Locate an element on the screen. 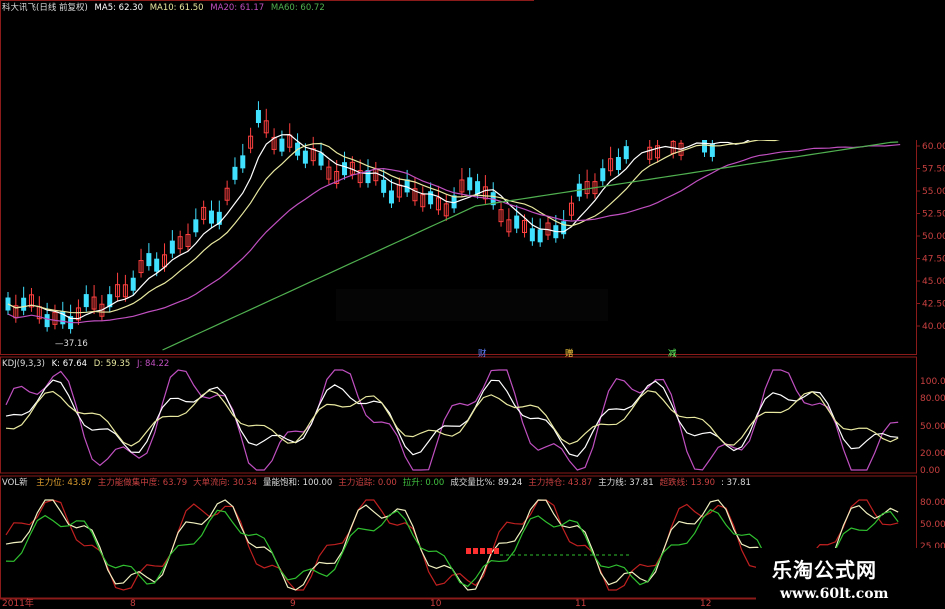 This screenshot has height=609, width=945. kdj-title-bar: KDJ(9,3,3) K: 67.64 D: 59.35 J: 84.22 is located at coordinates (85, 364).